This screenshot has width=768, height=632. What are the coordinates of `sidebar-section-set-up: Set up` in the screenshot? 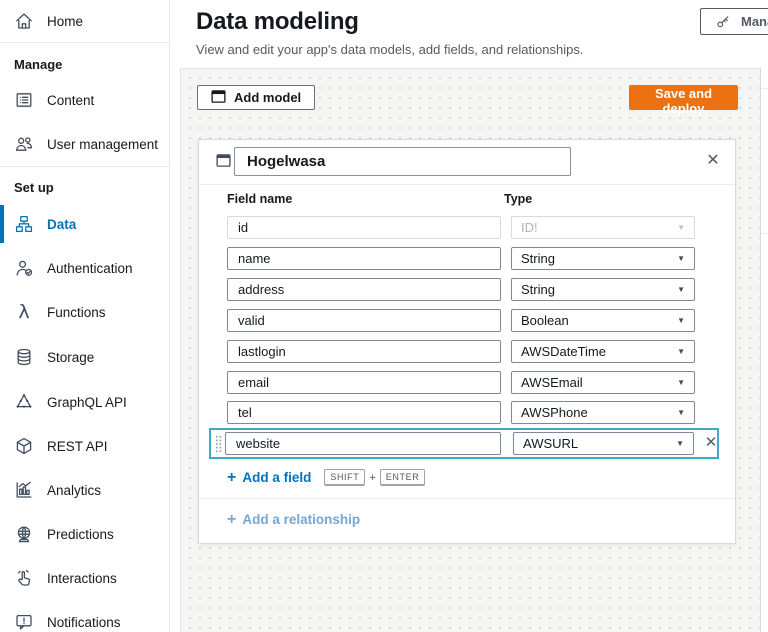 It's located at (34, 187).